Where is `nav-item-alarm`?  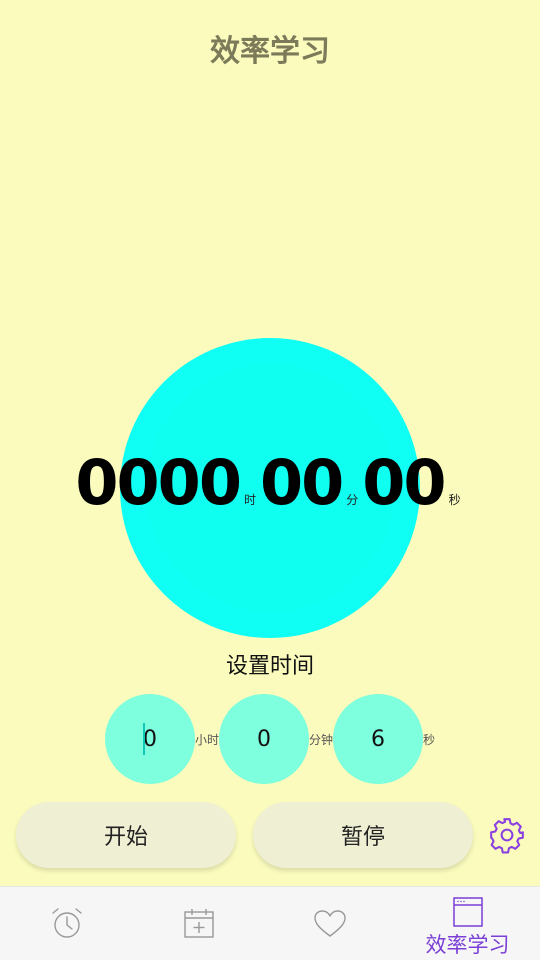 nav-item-alarm is located at coordinates (67, 923).